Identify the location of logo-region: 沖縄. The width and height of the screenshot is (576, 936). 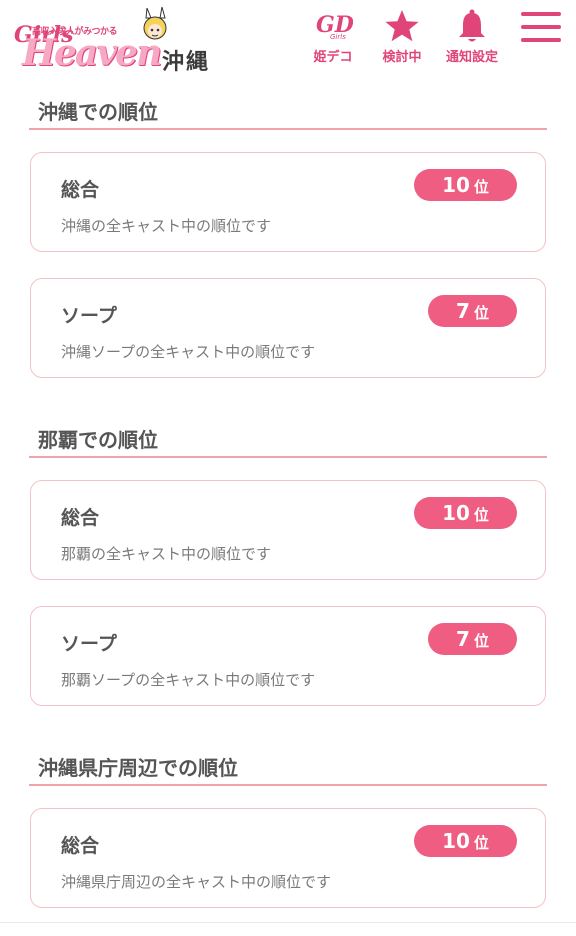
(186, 62).